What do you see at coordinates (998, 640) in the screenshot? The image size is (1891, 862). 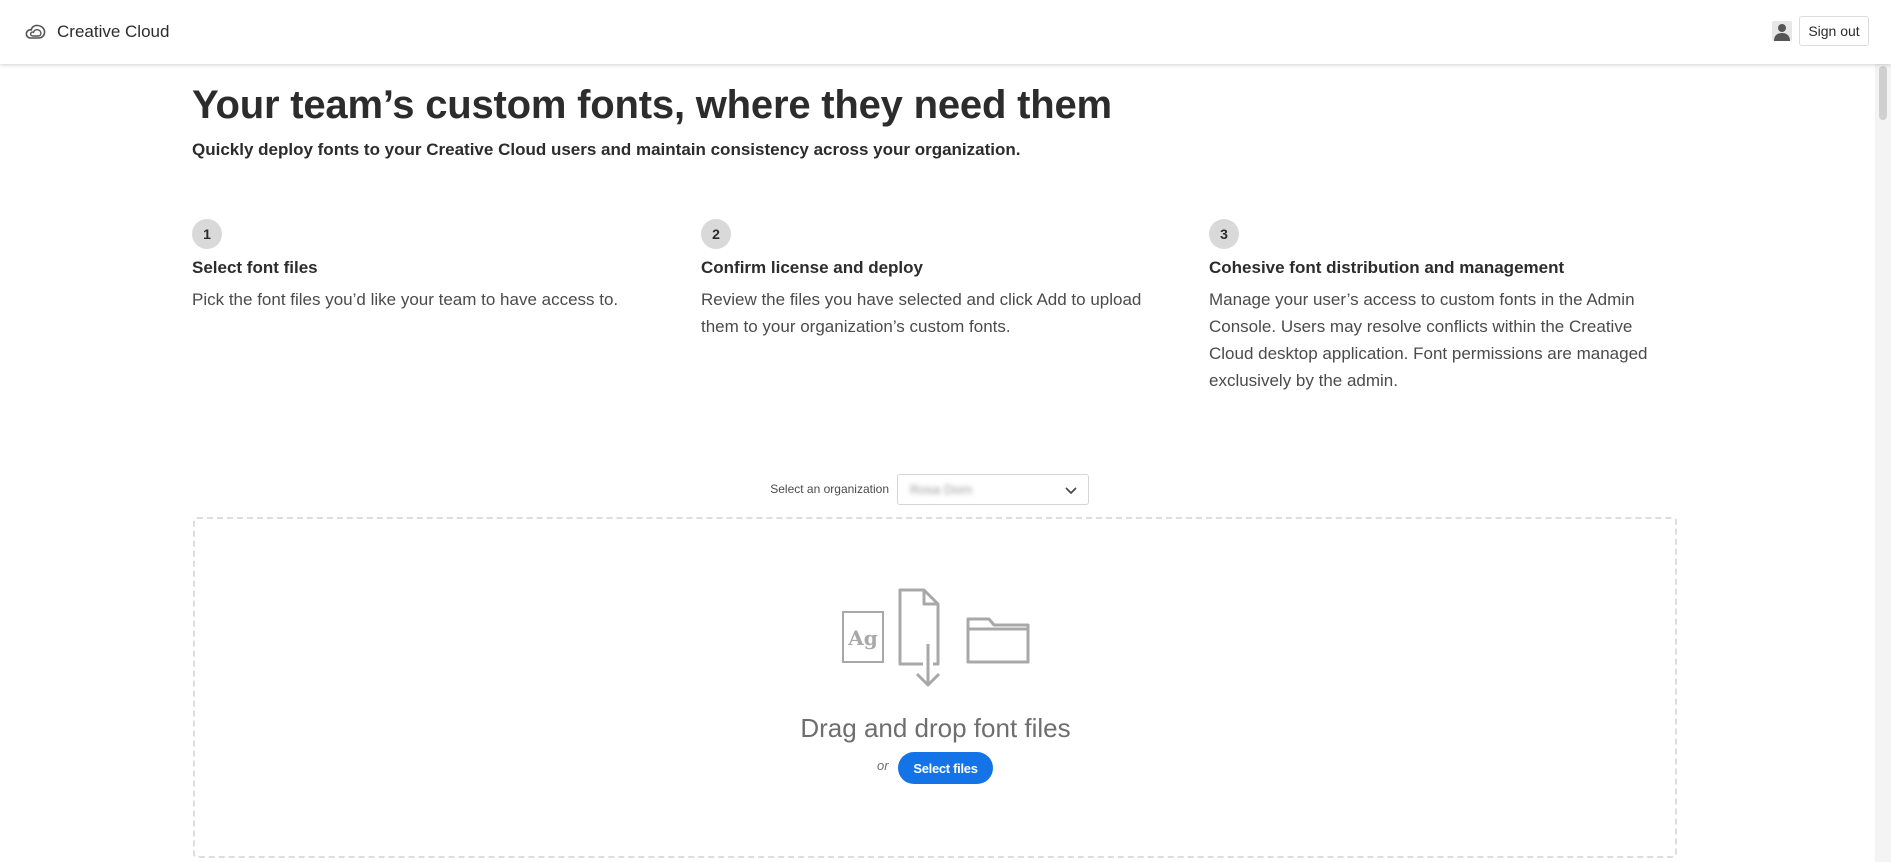 I see `folder-icon` at bounding box center [998, 640].